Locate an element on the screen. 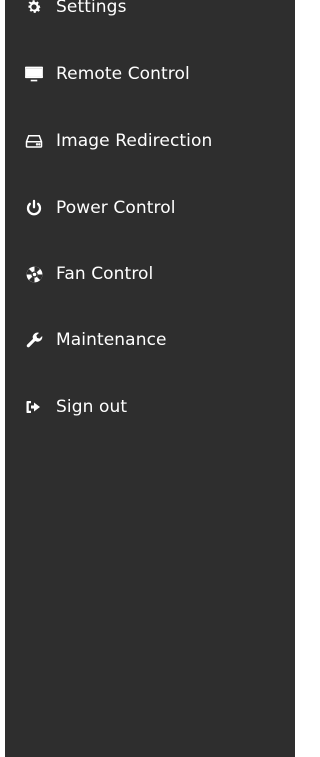  sidebar-item-fan-control: Fan Control is located at coordinates (150, 274).